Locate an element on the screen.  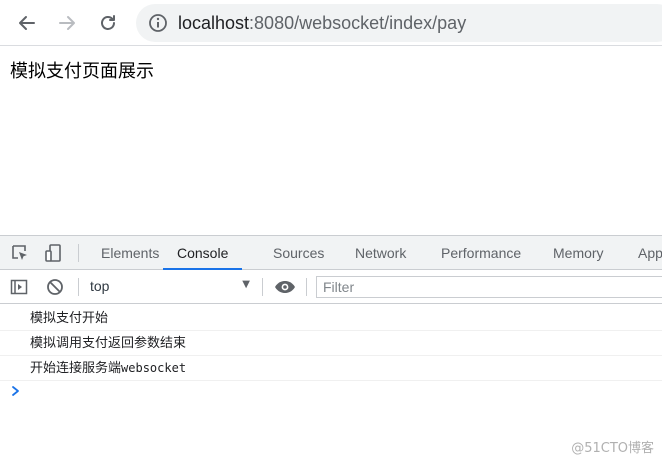
tab-elements: Elements is located at coordinates (130, 253).